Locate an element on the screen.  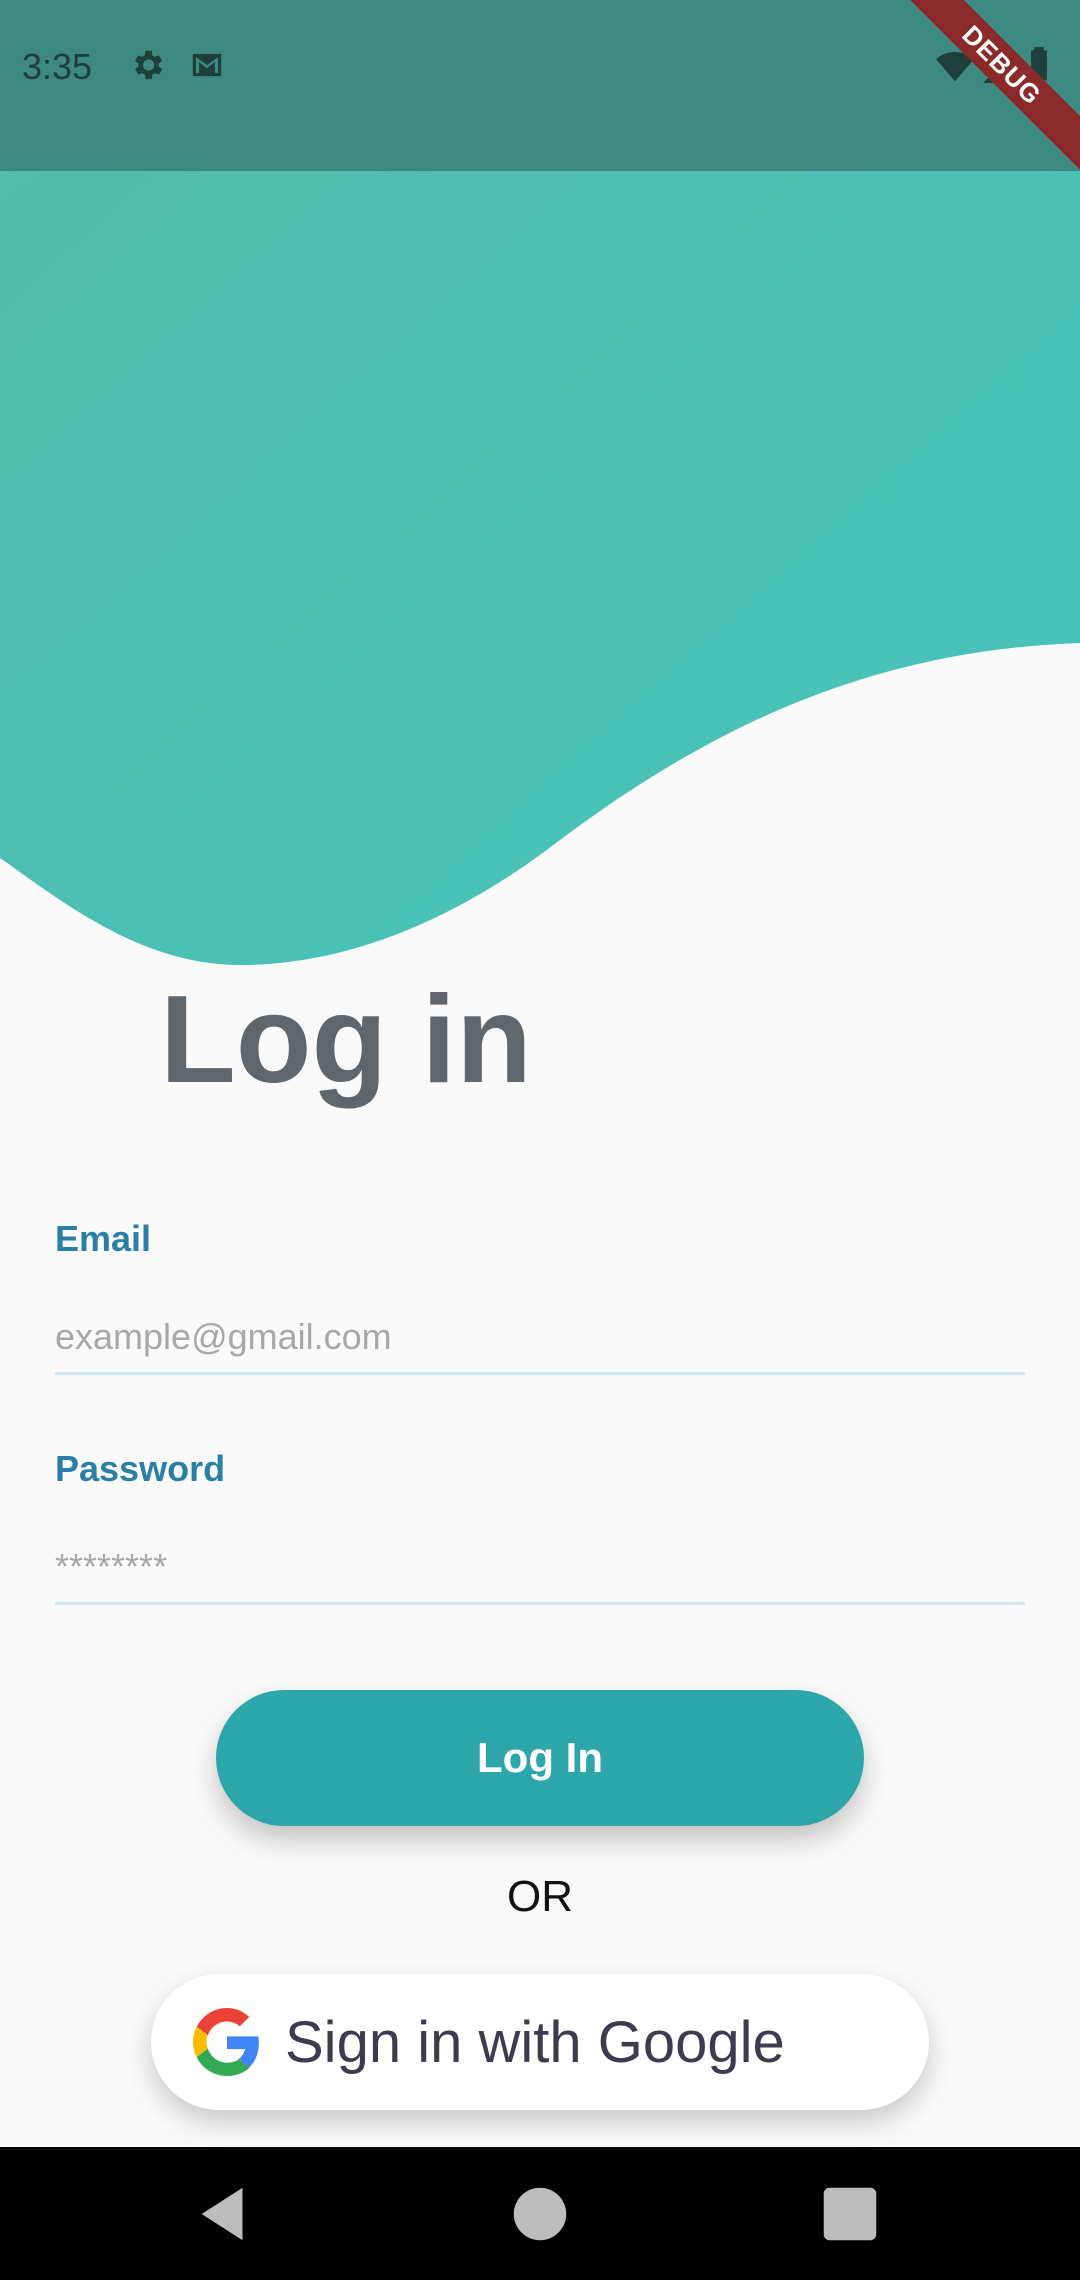
nav-bar is located at coordinates (540, 2213).